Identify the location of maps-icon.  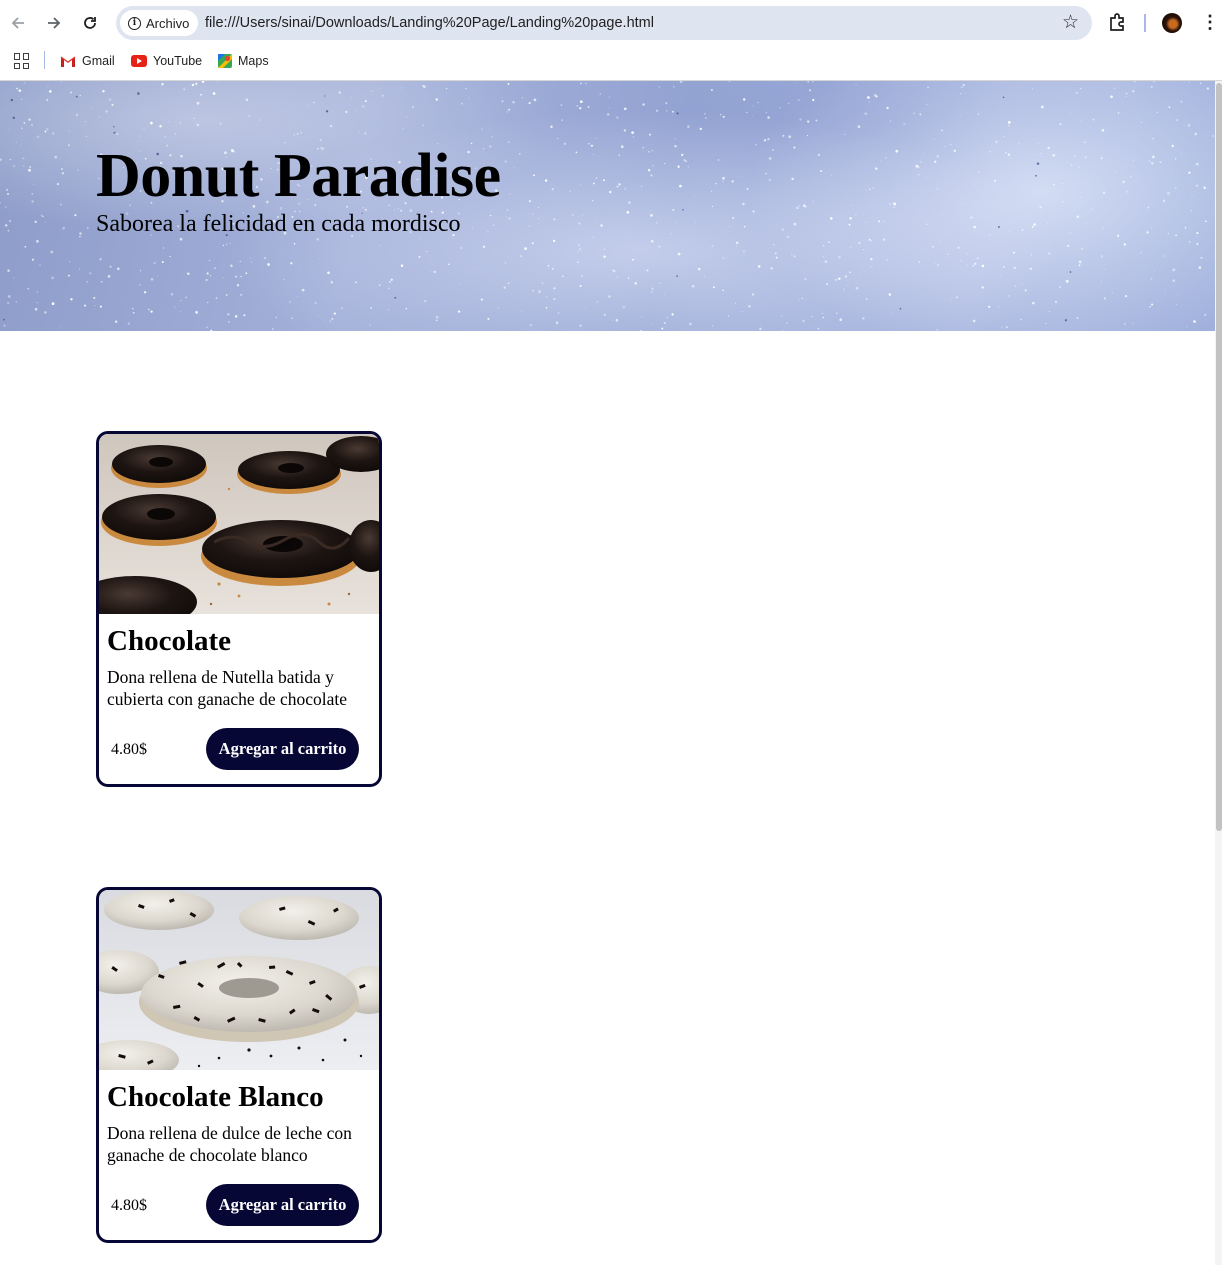
(225, 61).